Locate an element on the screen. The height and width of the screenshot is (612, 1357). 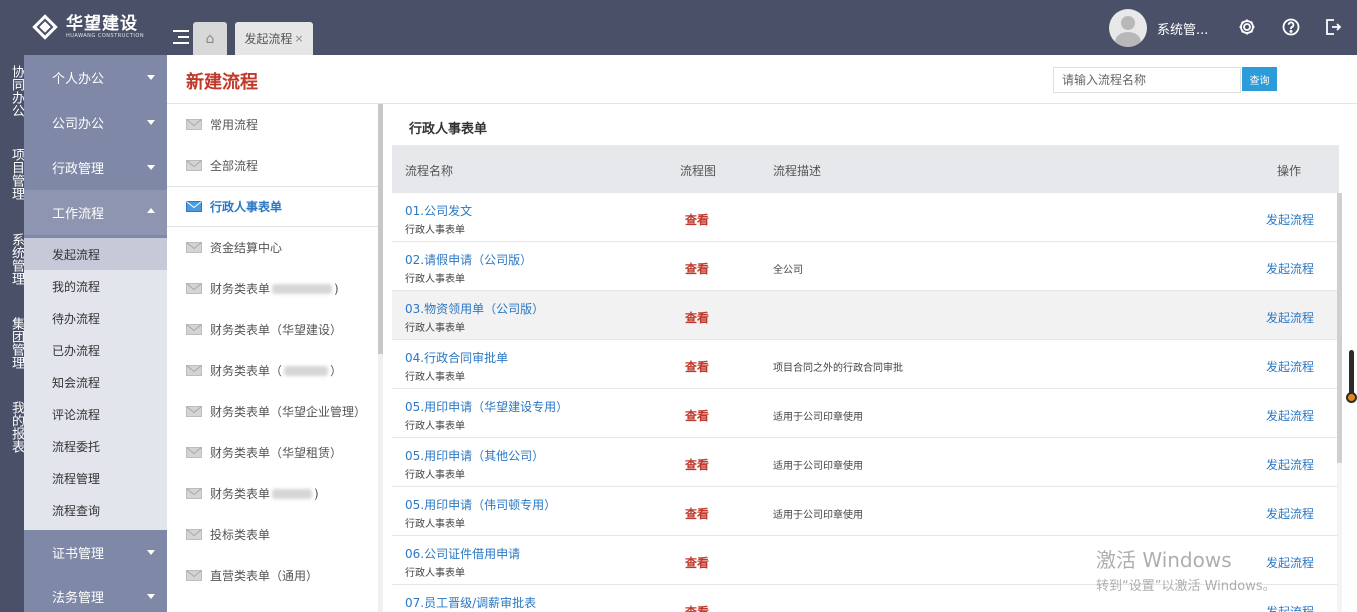
module-system-management: 系统管理 is located at coordinates (12, 259).